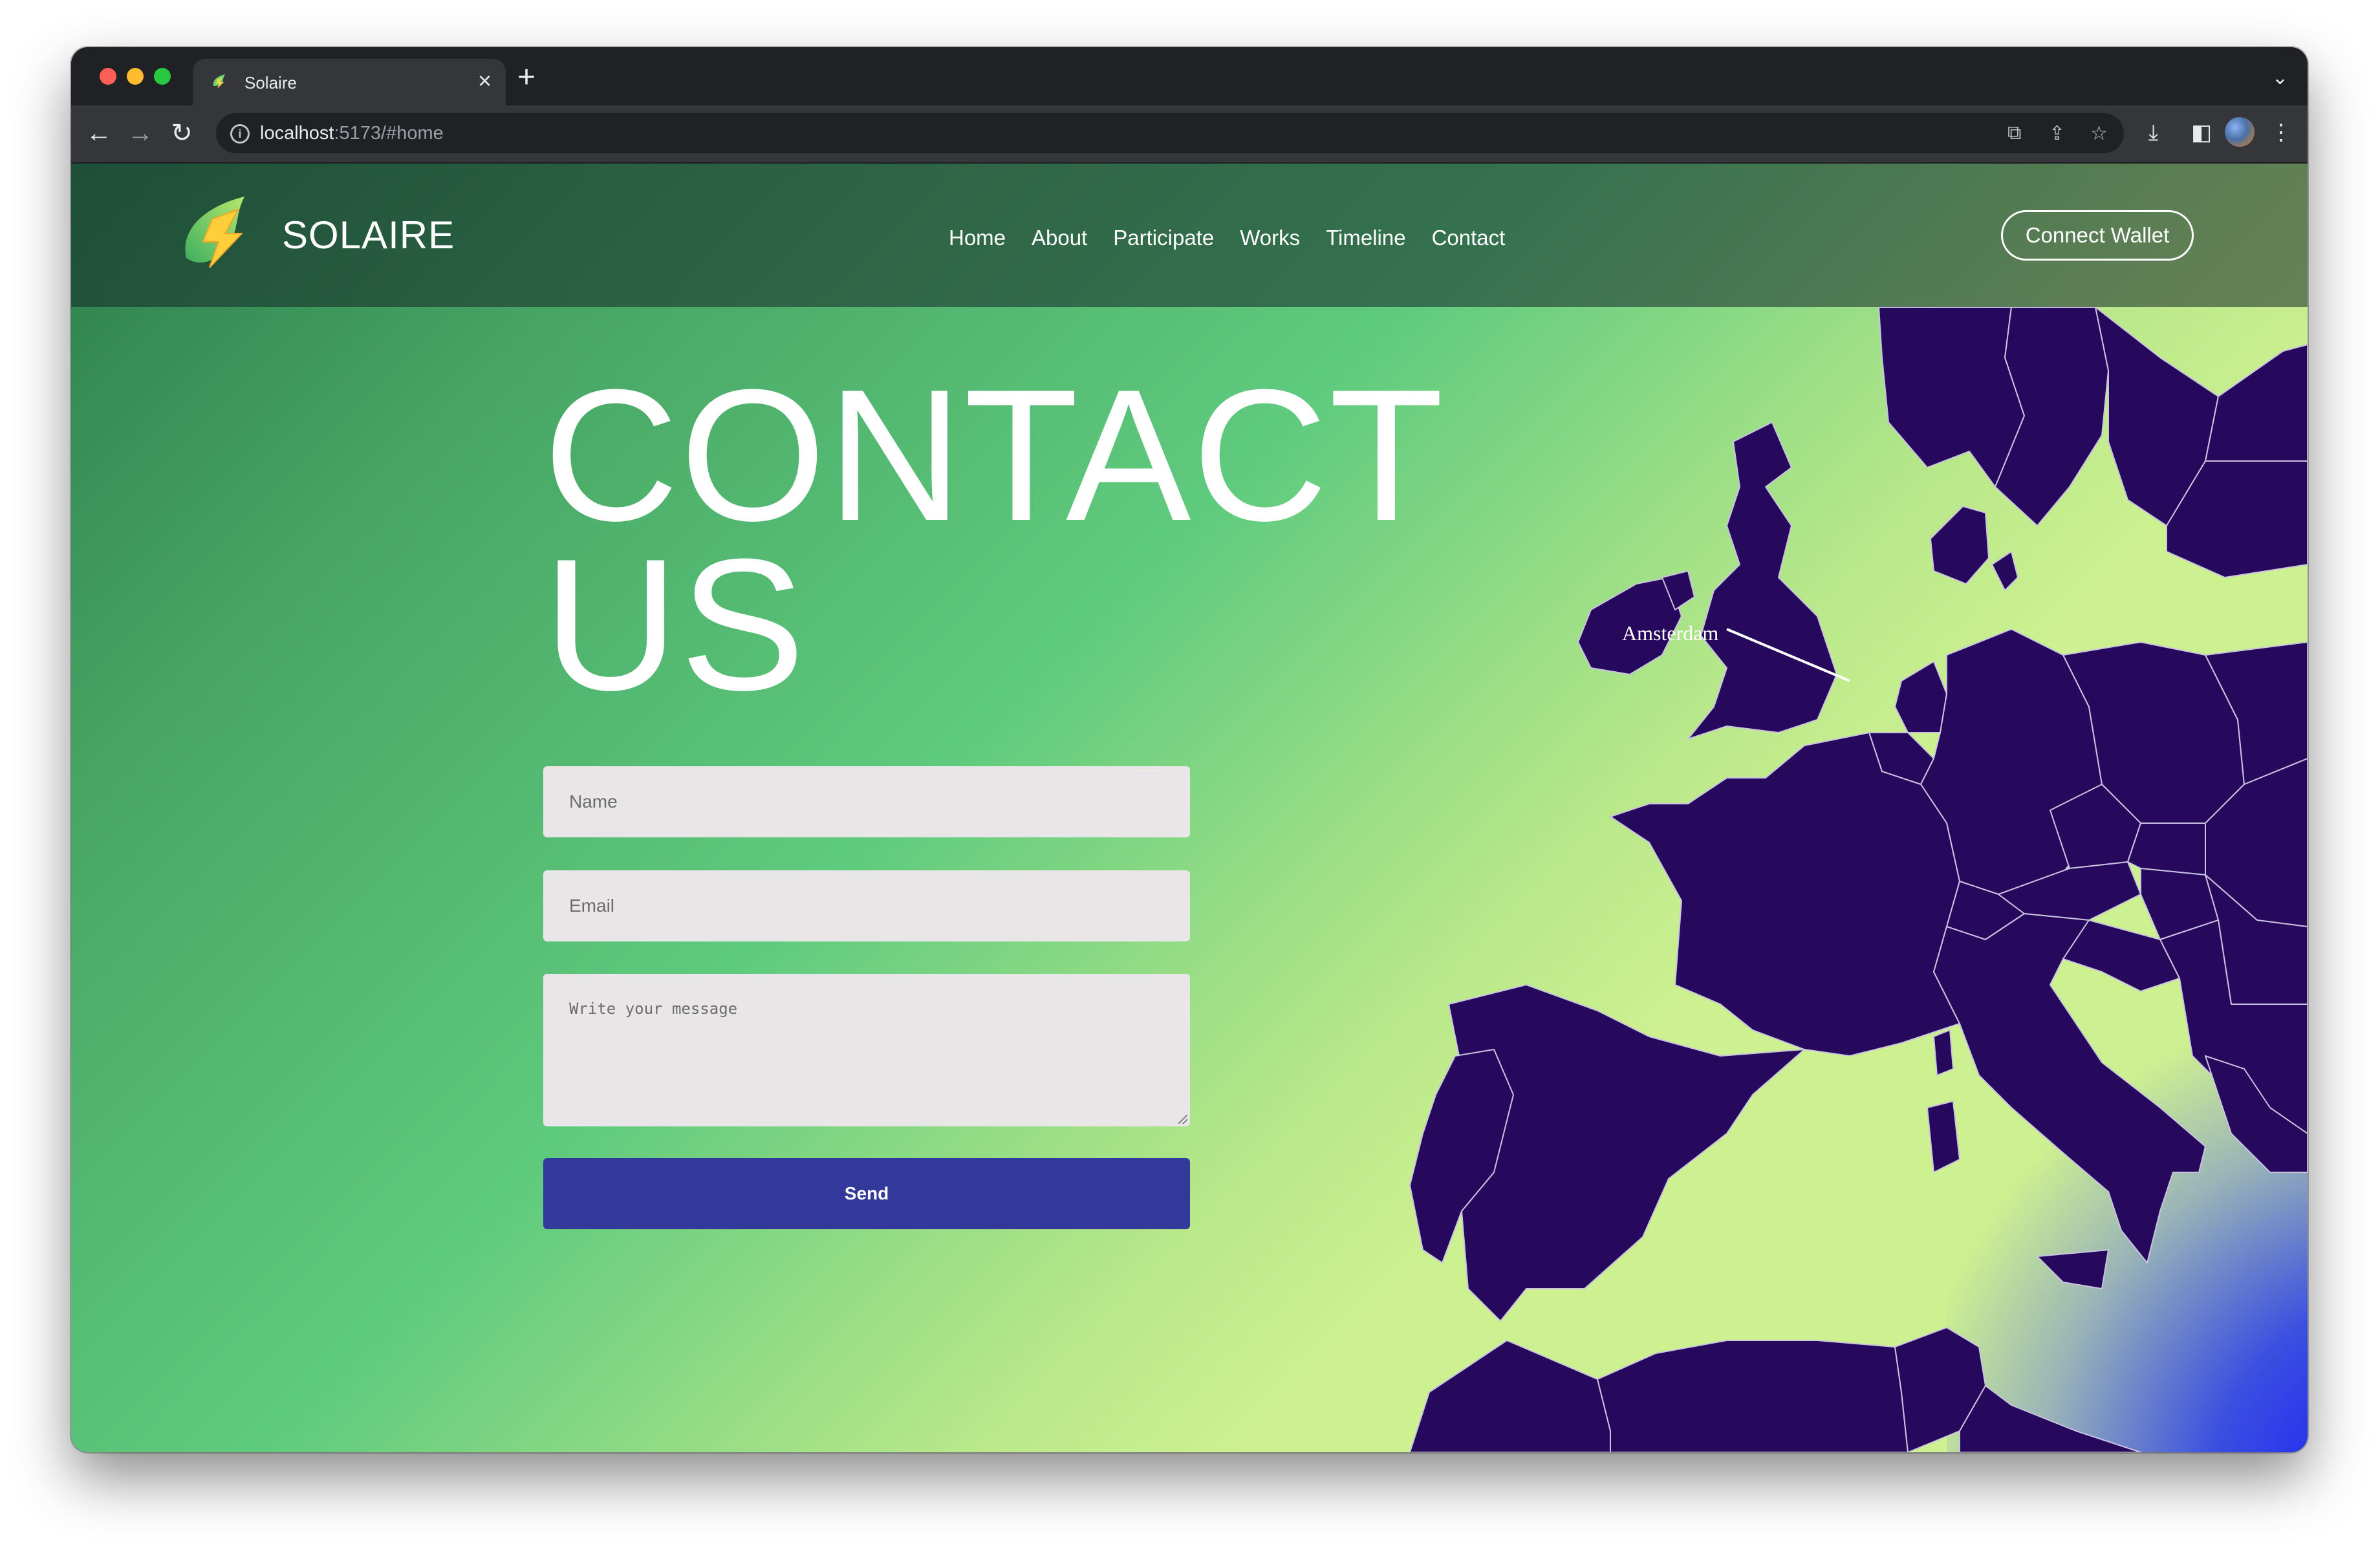 The image size is (2380, 1548). I want to click on browser-toolbar: ← → ↻ i localhost:5173/#home ⧉ ⇪ ☆ ⤓ ◧ ⋮, so click(1189, 134).